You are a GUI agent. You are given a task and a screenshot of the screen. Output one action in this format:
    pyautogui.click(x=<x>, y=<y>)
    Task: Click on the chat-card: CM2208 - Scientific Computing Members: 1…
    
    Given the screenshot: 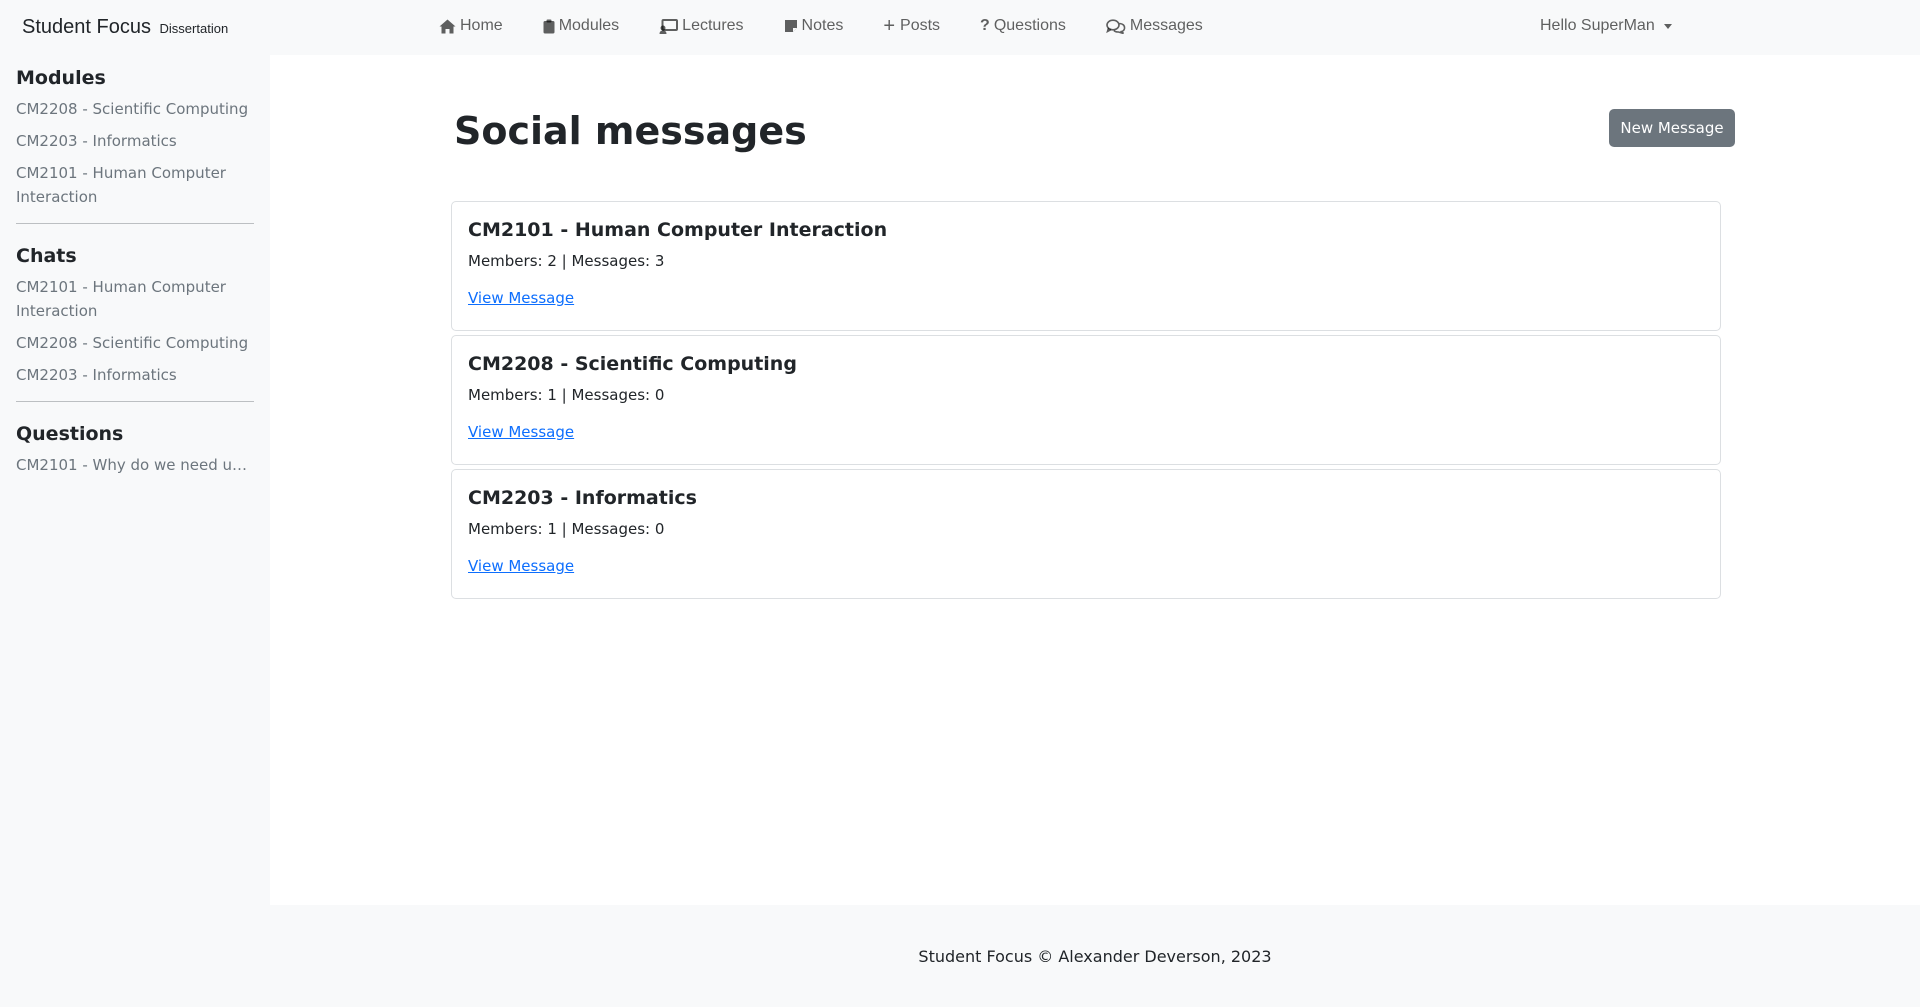 What is the action you would take?
    pyautogui.click(x=1086, y=400)
    